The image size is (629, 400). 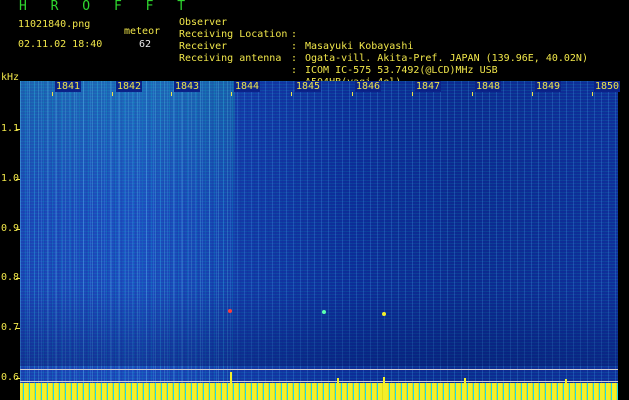 What do you see at coordinates (359, 46) in the screenshot?
I see `info-value: Masayuki Kobayashi` at bounding box center [359, 46].